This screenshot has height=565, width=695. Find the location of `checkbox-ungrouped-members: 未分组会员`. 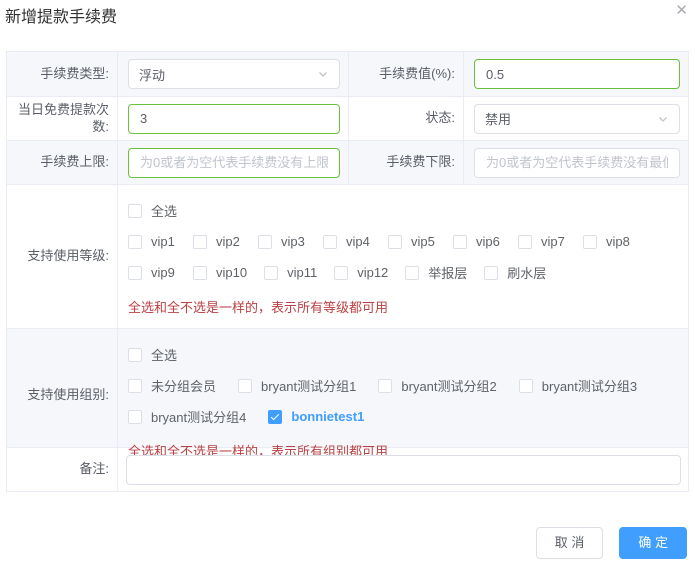

checkbox-ungrouped-members: 未分组会员 is located at coordinates (172, 385).